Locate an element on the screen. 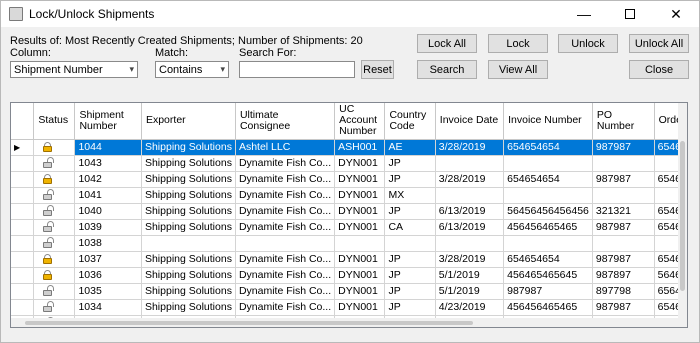 Image resolution: width=700 pixels, height=343 pixels. cell-exp is located at coordinates (188, 243).